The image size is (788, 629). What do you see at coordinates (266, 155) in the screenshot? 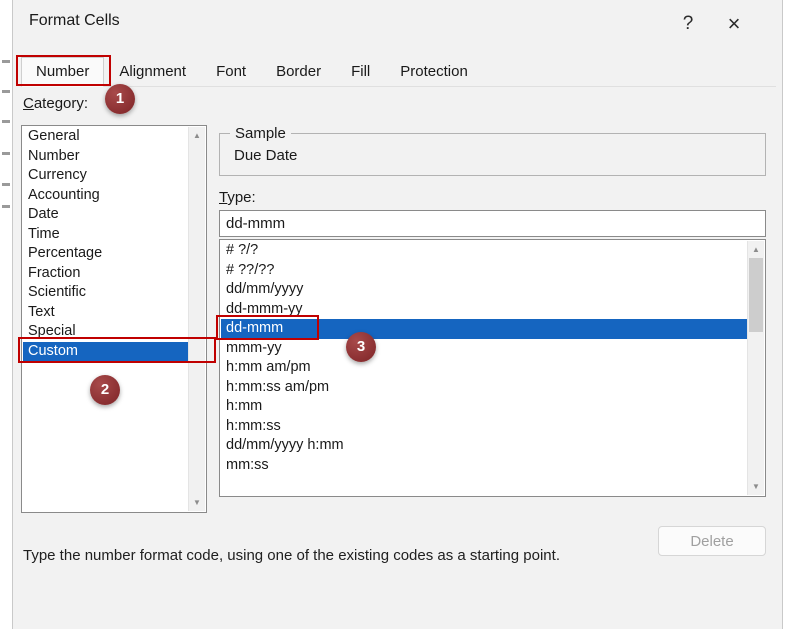
I see `sample-value: Due Date` at bounding box center [266, 155].